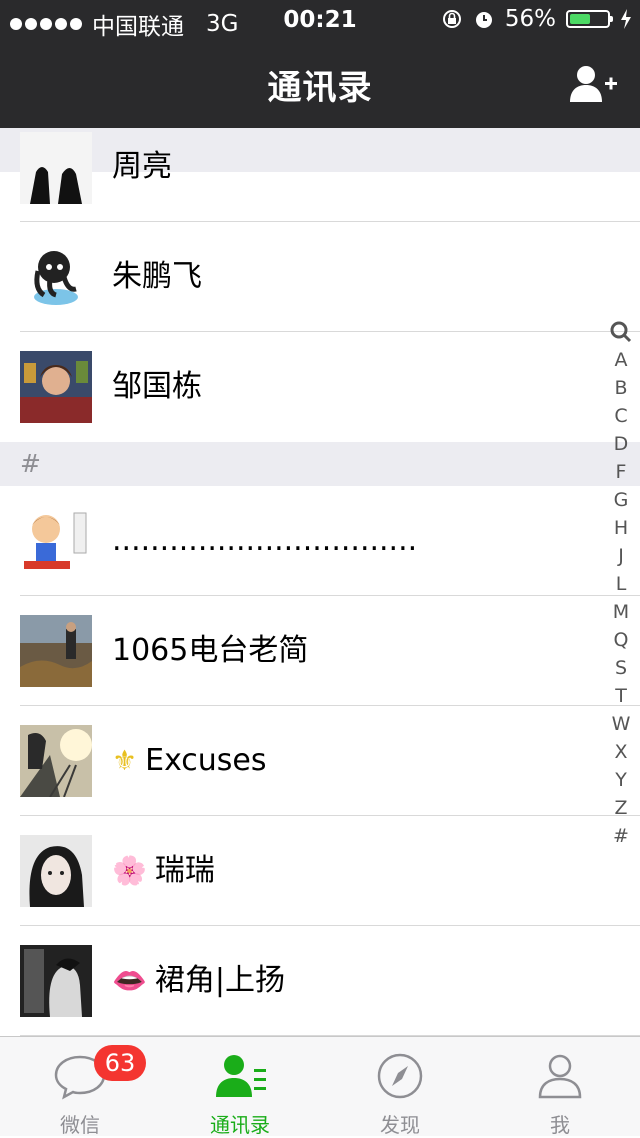  What do you see at coordinates (219, 980) in the screenshot?
I see `contact-name-text: 裙角|上扬` at bounding box center [219, 980].